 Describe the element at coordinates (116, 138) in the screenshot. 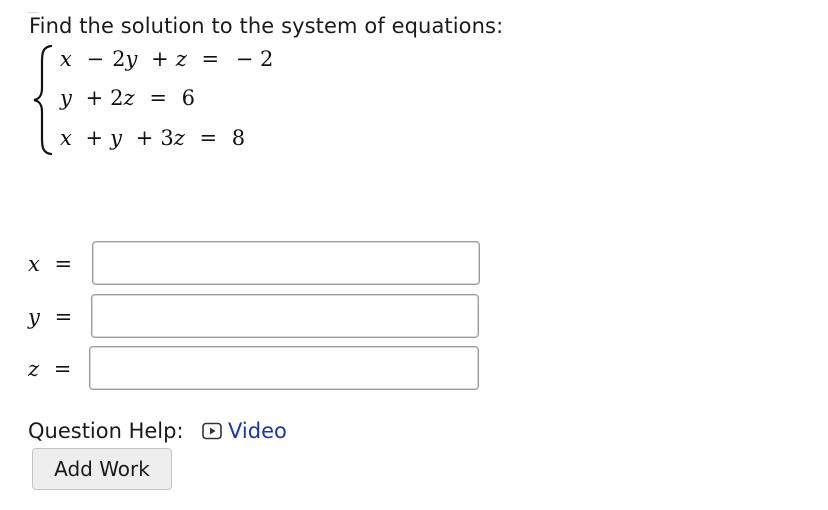

I see `eq3-y: y` at that location.